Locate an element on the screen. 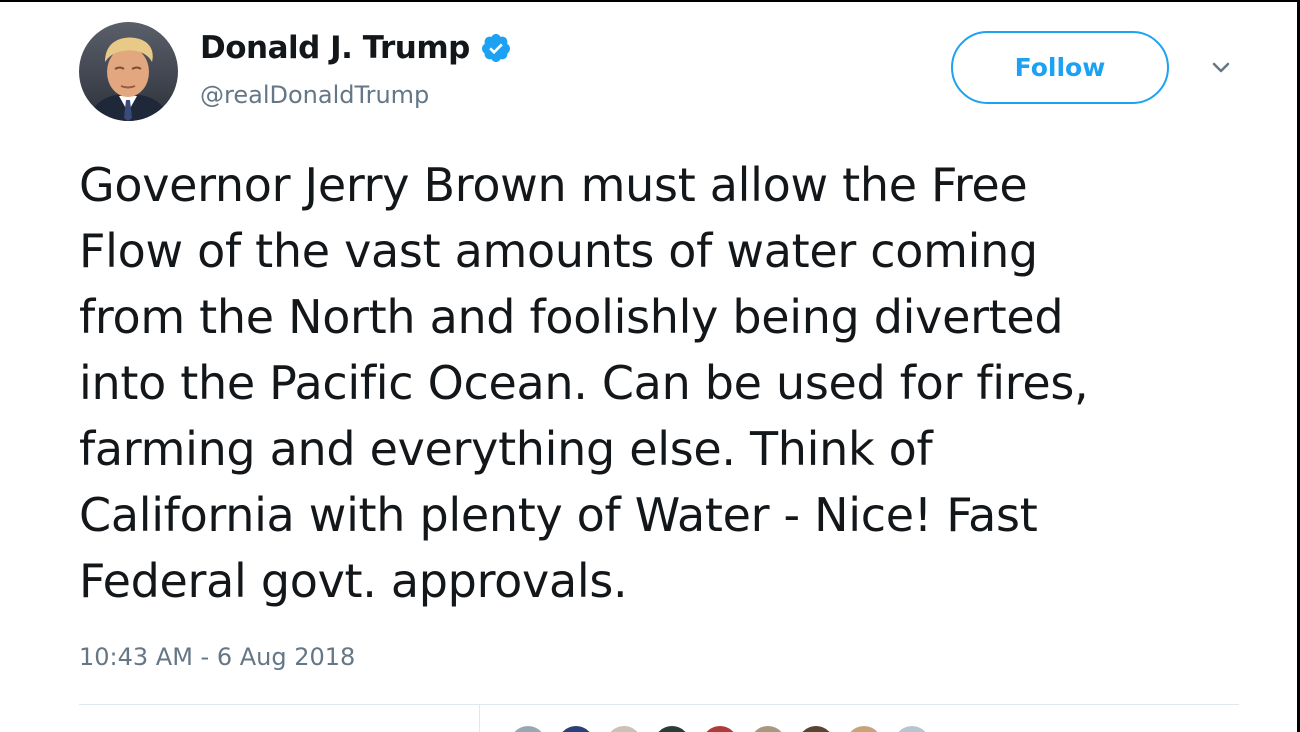  avatar is located at coordinates (128, 71).